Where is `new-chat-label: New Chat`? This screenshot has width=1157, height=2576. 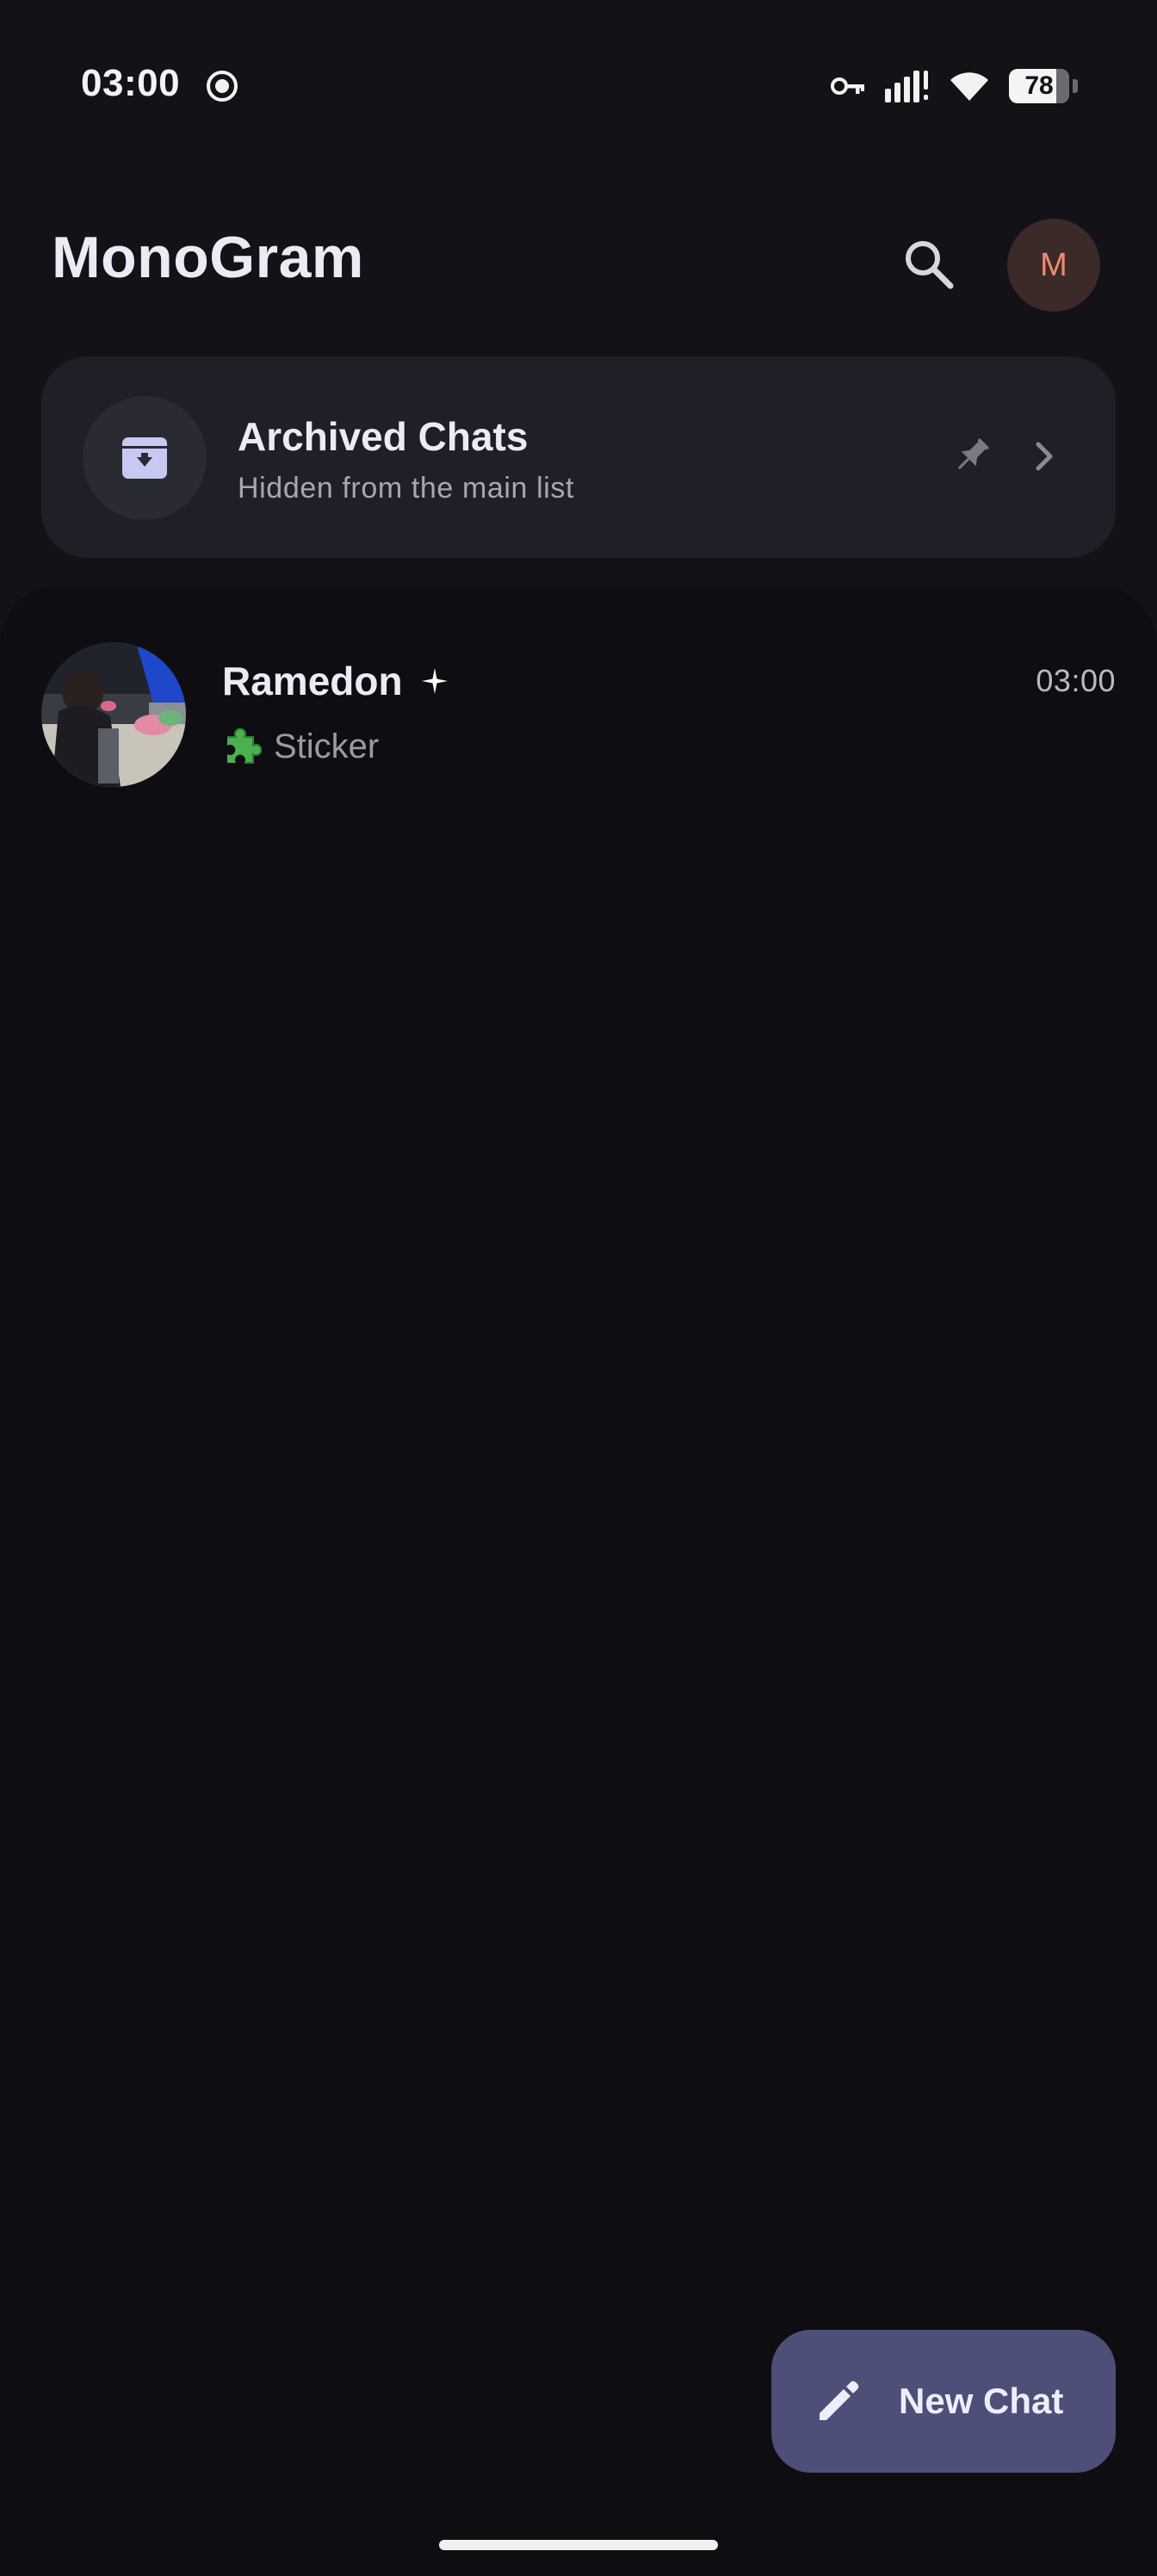 new-chat-label: New Chat is located at coordinates (981, 2401).